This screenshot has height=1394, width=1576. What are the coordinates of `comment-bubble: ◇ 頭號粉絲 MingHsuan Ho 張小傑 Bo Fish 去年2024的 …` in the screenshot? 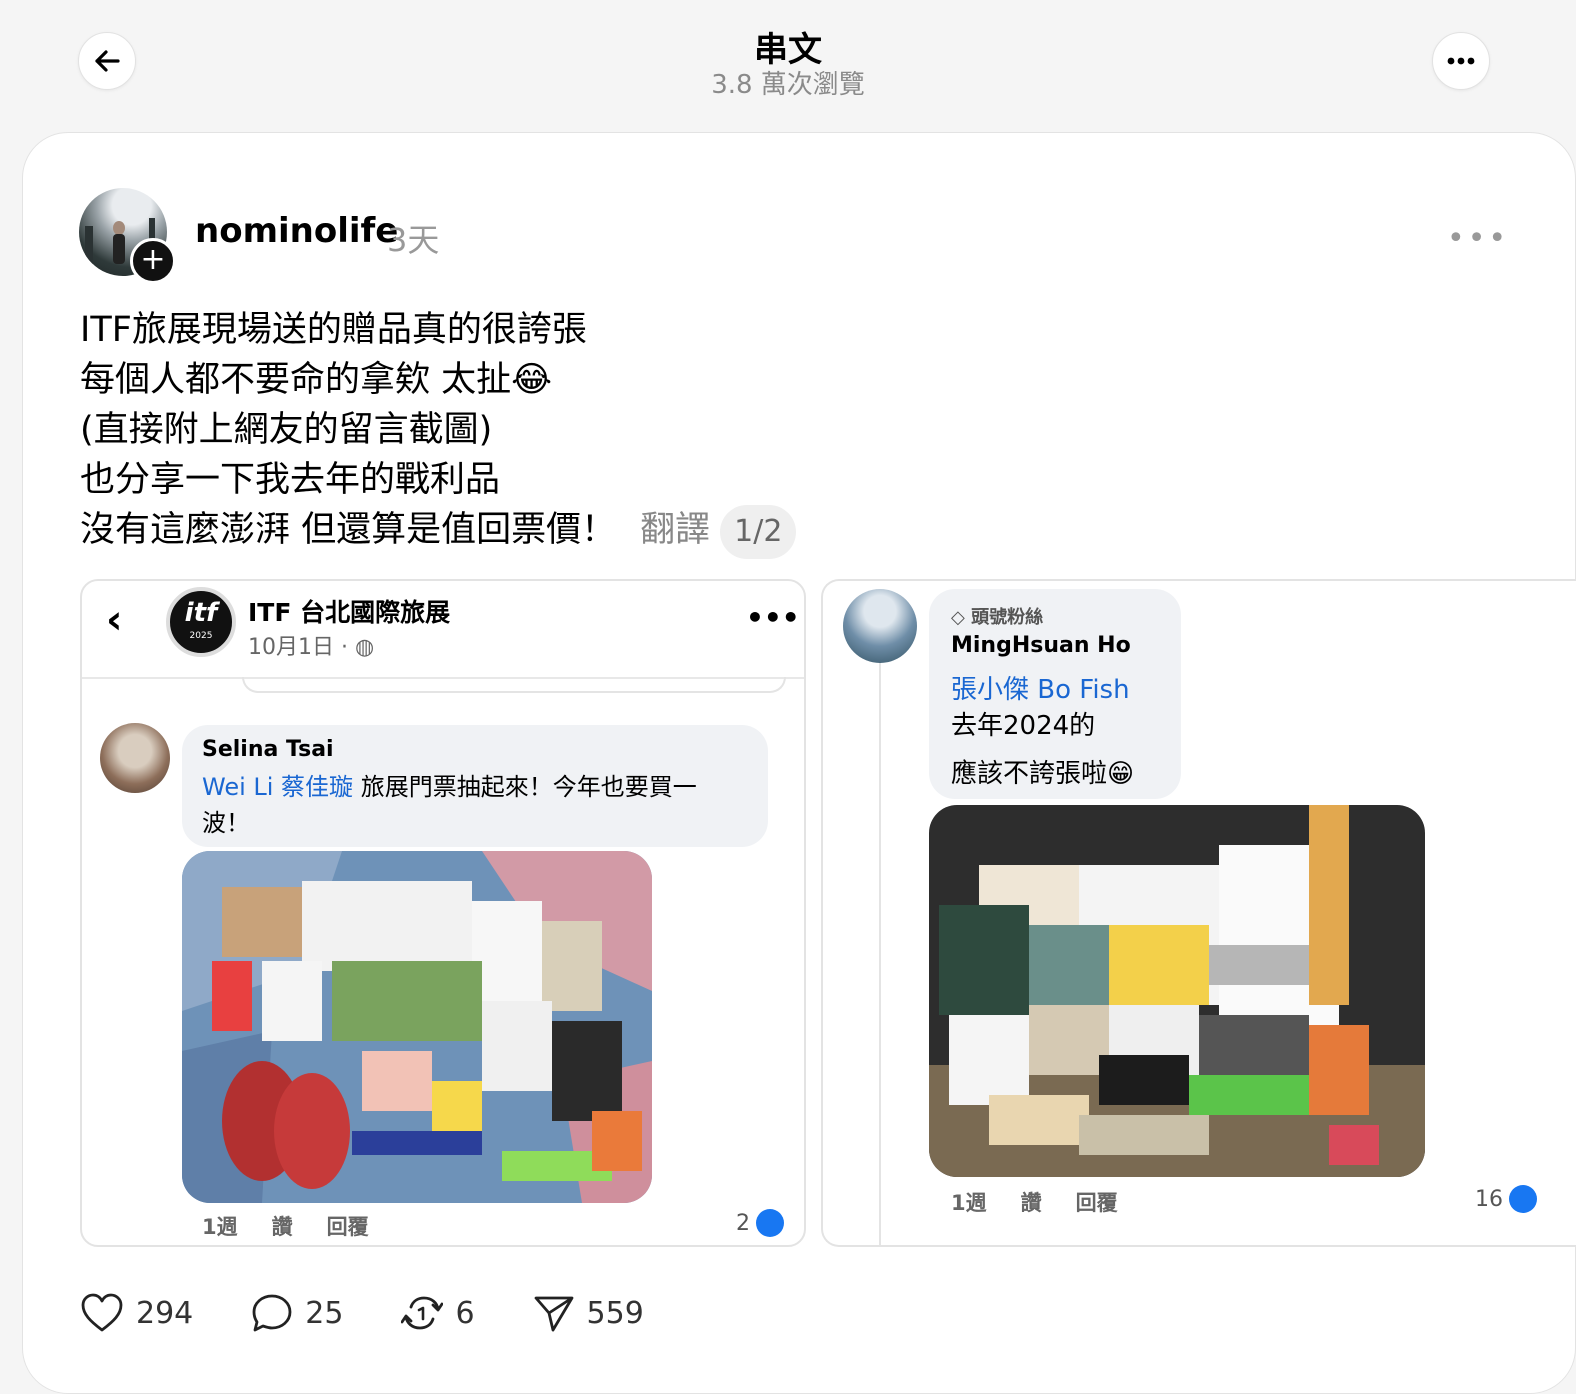 It's located at (1055, 694).